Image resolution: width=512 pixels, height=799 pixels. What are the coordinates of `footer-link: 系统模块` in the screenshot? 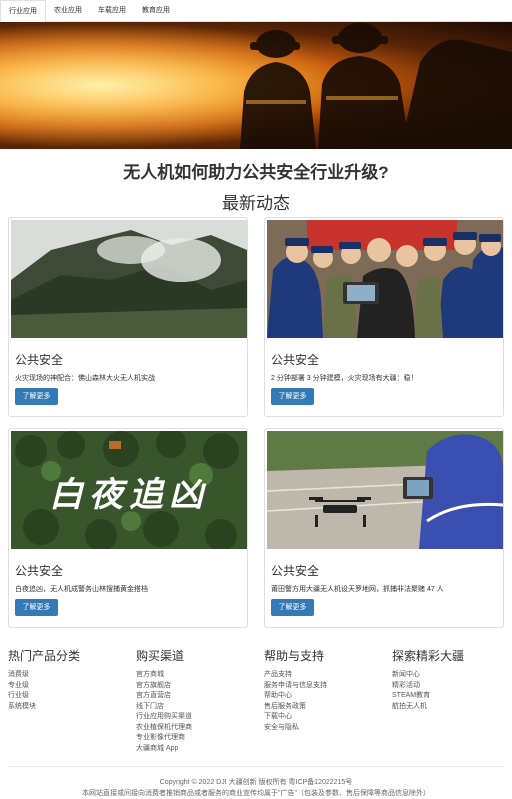 It's located at (68, 707).